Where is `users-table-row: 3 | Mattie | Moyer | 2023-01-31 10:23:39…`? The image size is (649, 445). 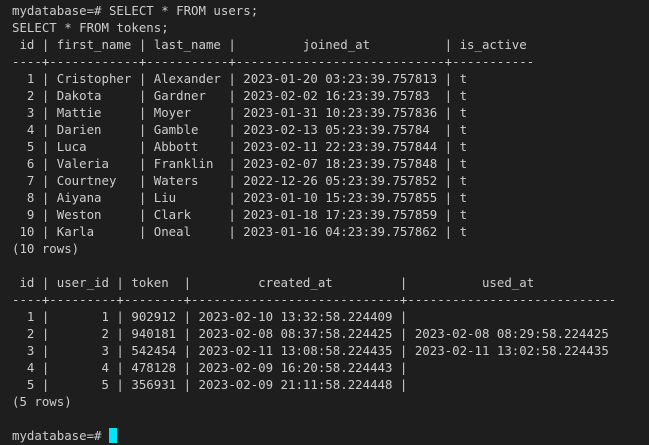 users-table-row: 3 | Mattie | Moyer | 2023-01-31 10:23:39… is located at coordinates (240, 112).